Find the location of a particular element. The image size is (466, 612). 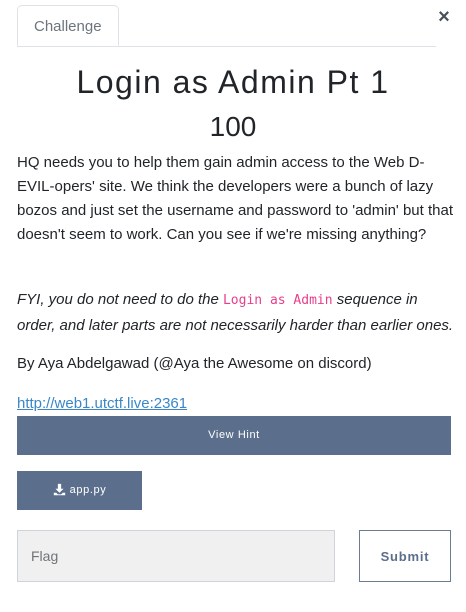

note-text-before: FYI, you do not need to do the is located at coordinates (120, 299).